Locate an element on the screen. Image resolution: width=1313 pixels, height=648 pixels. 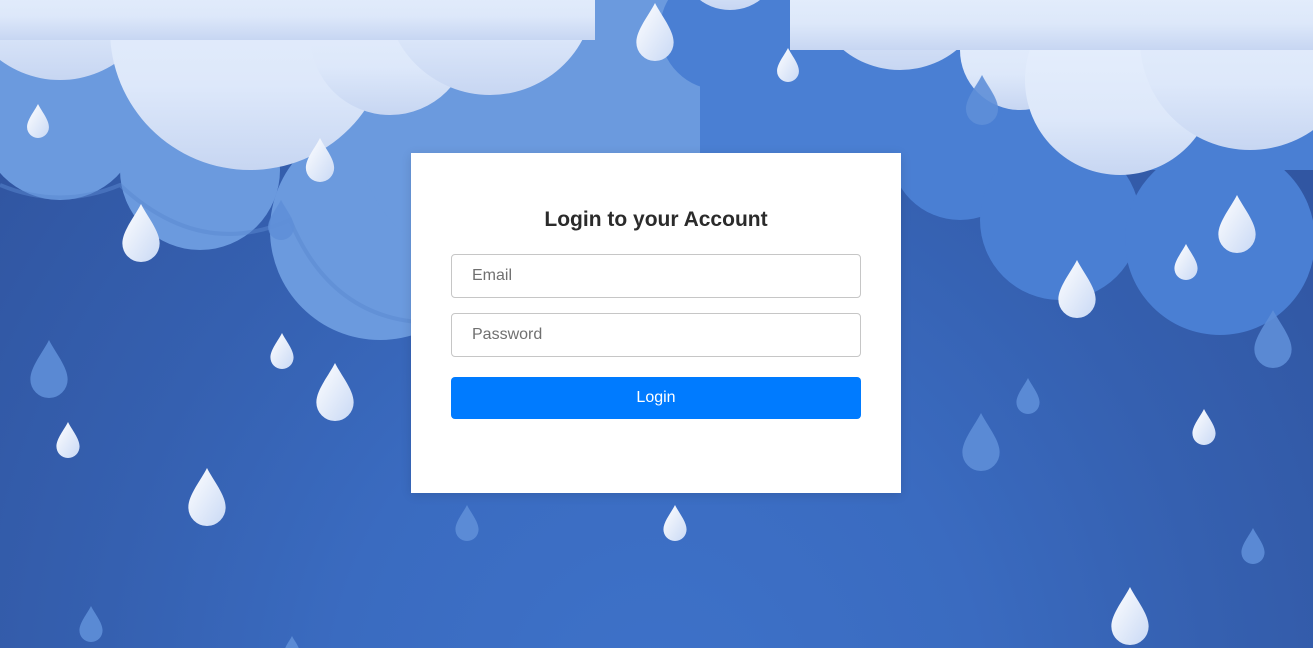
login-title: Login to your Account is located at coordinates (656, 219).